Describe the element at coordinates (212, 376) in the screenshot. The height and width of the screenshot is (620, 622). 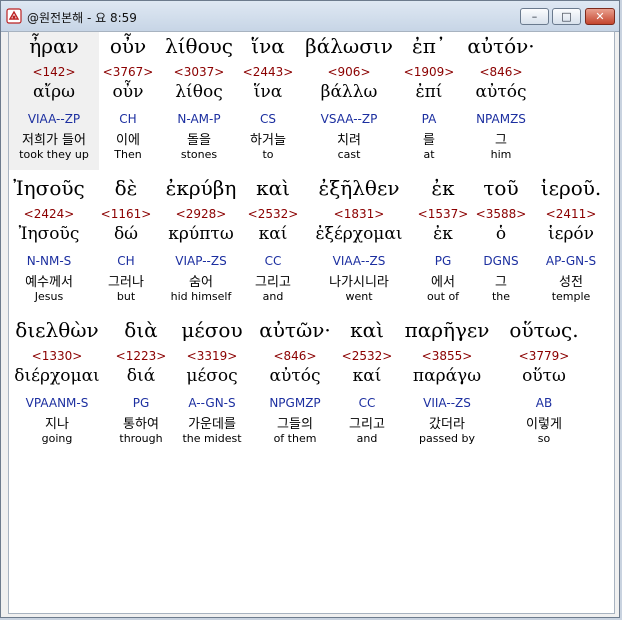
I see `lexical-form: μέσος` at that location.